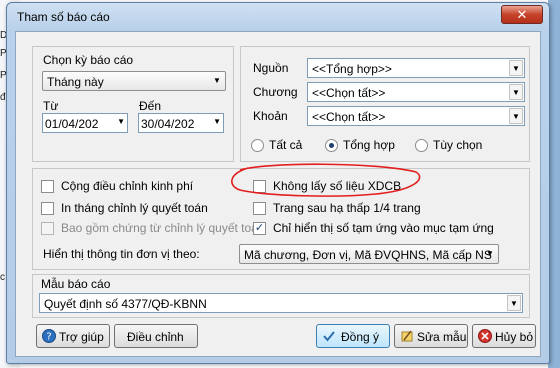 This screenshot has height=368, width=560. I want to click on to-label: Đến, so click(150, 106).